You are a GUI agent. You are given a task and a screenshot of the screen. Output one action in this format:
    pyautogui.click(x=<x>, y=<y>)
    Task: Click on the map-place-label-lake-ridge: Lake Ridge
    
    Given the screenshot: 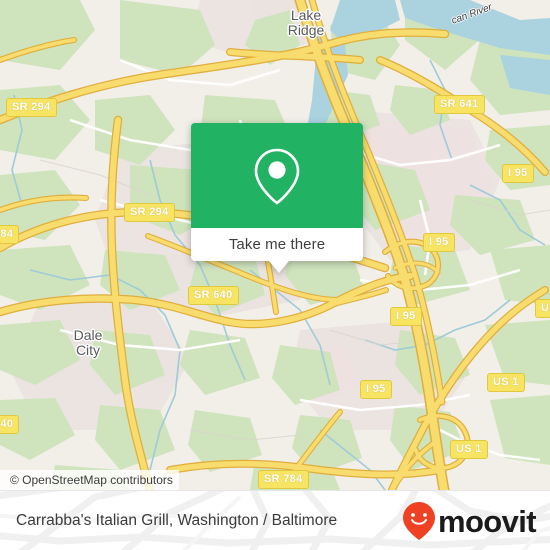 What is the action you would take?
    pyautogui.click(x=306, y=22)
    